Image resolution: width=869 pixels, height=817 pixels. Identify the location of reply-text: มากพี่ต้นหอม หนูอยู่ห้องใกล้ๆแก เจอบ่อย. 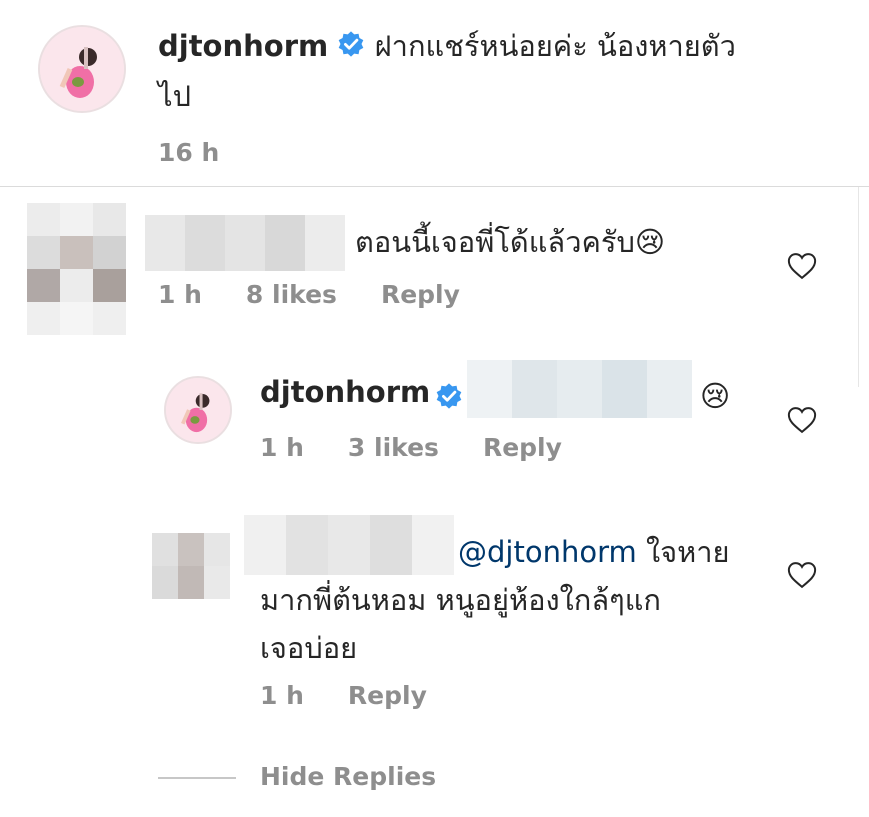
(460, 624).